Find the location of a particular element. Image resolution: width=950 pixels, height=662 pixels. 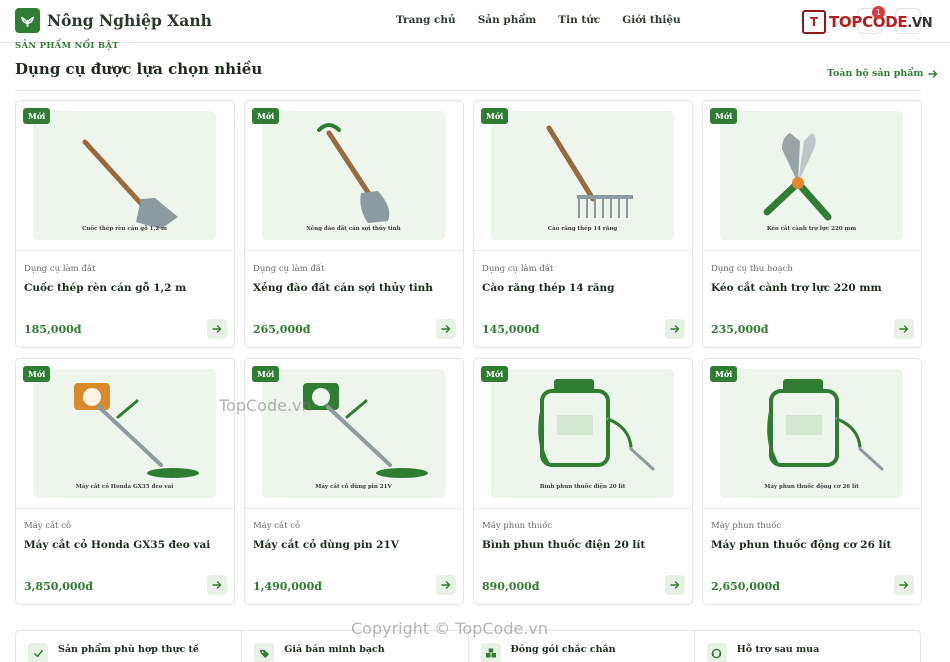

product-price: 265,000đ is located at coordinates (282, 329).